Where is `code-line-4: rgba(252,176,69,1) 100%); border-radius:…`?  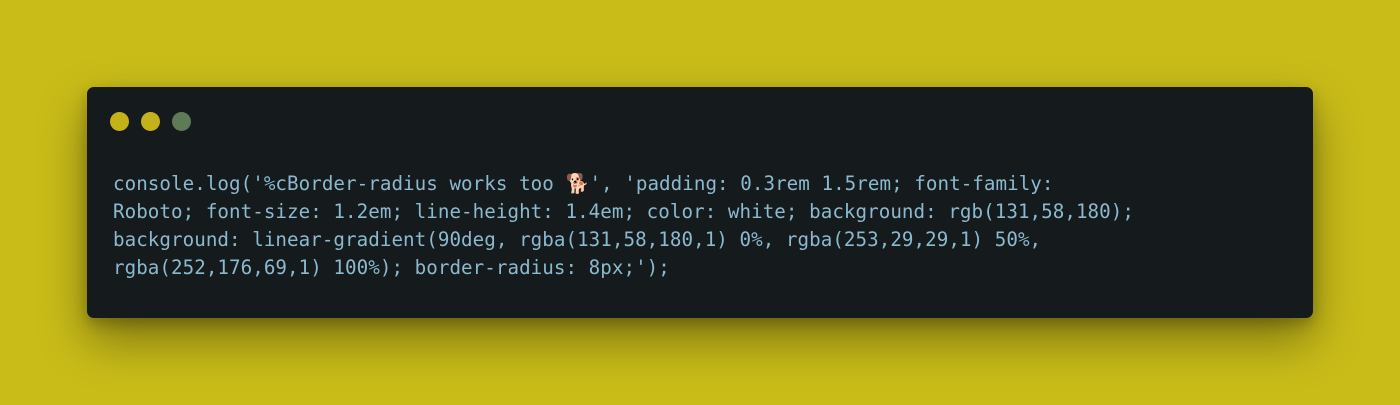
code-line-4: rgba(252,176,69,1) 100%); border-radius:… is located at coordinates (391, 267).